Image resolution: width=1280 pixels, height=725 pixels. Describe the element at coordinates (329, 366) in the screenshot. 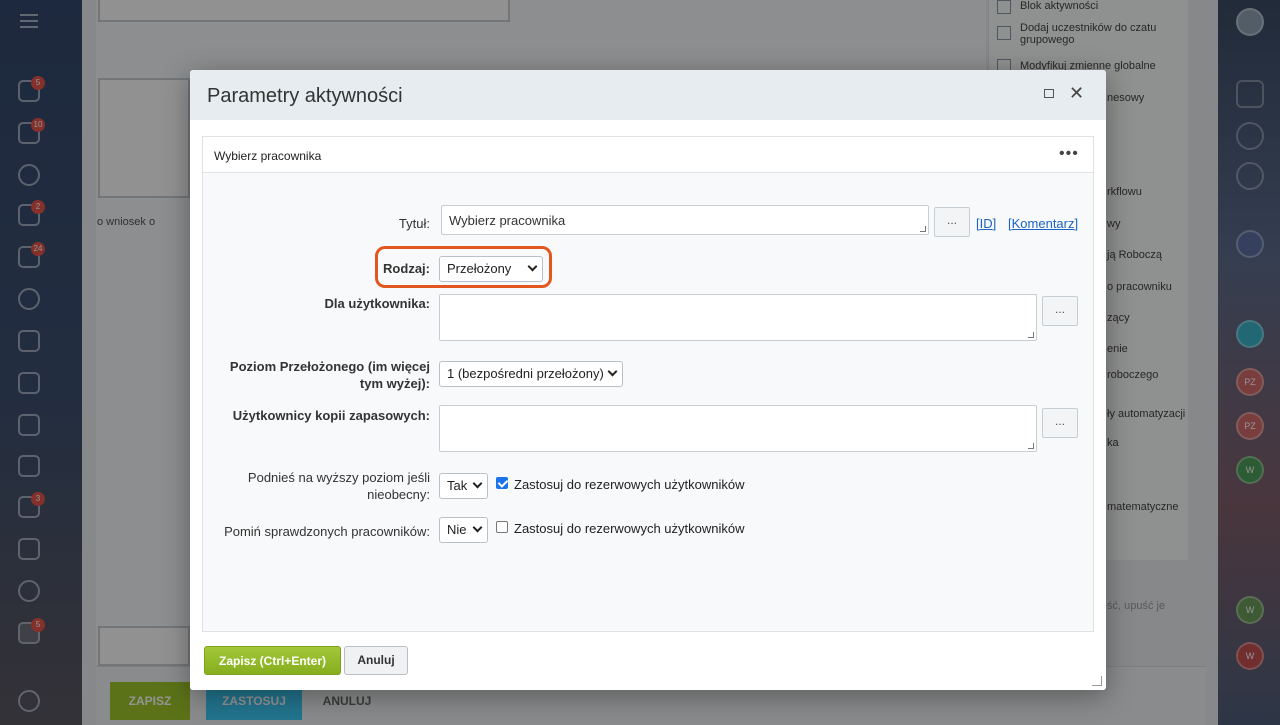

I see `level-label-line1: Poziom Przełożonego (im więcej` at that location.